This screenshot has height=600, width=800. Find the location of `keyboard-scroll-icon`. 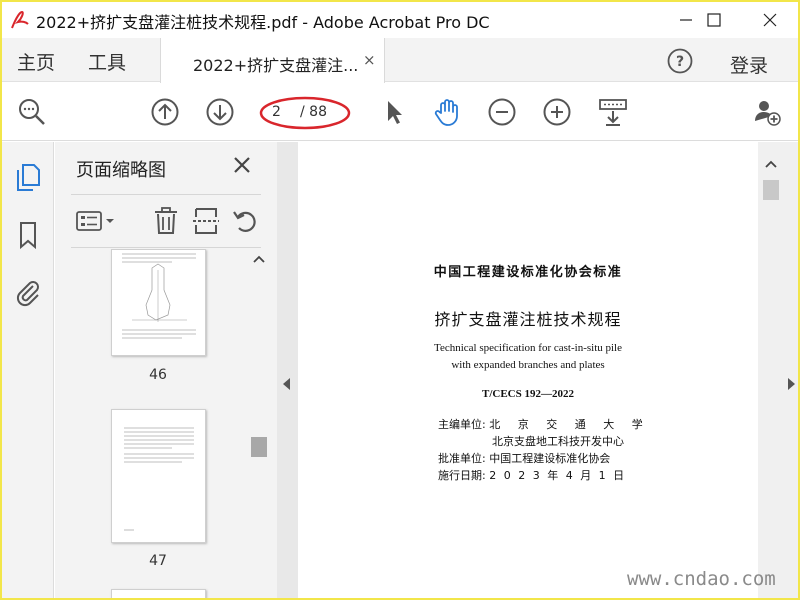

keyboard-scroll-icon is located at coordinates (613, 112).